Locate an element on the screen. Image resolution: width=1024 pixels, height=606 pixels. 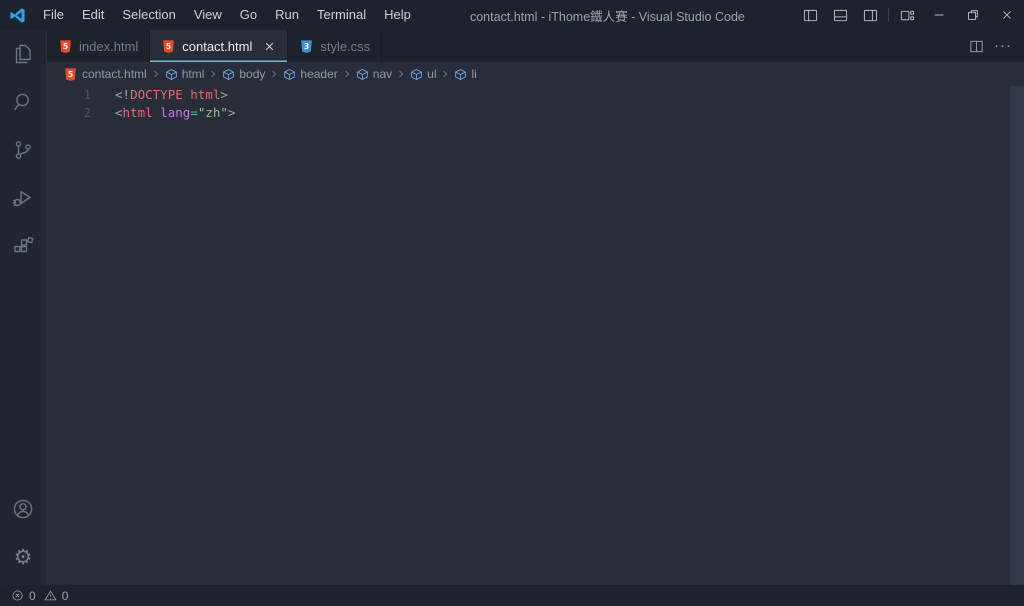
css-file-icon: 3 is located at coordinates (306, 46).